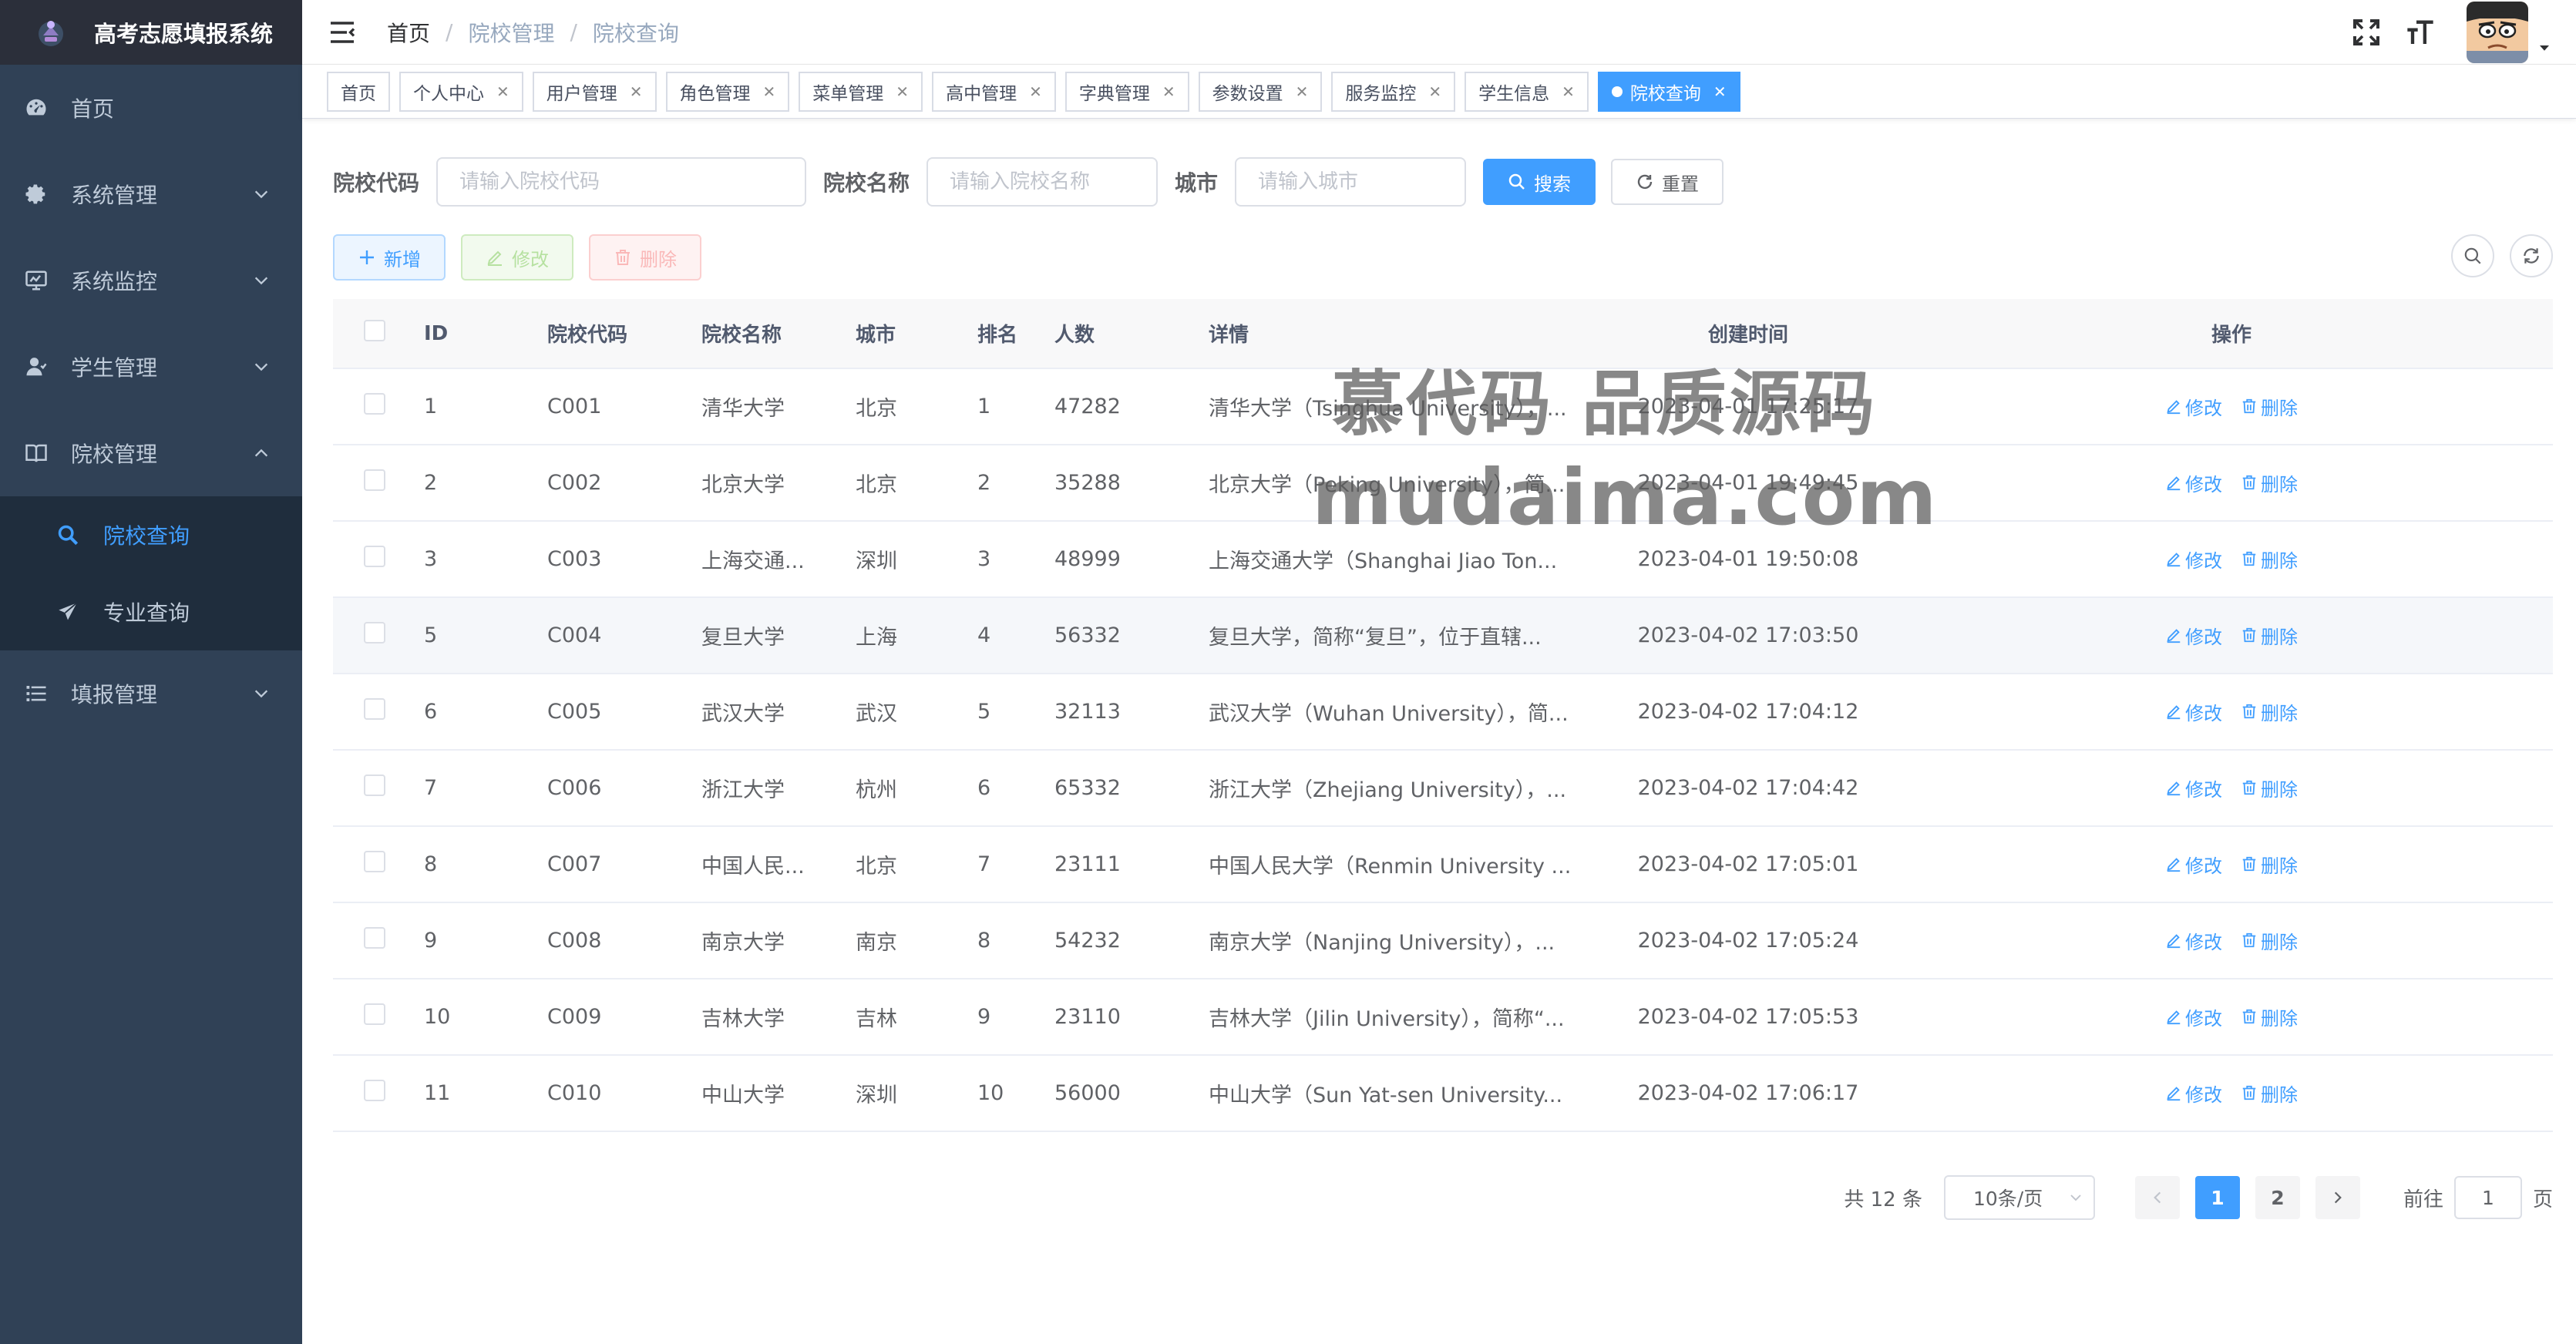  What do you see at coordinates (151, 281) in the screenshot?
I see `sidebar-item-monitor: 系统监控` at bounding box center [151, 281].